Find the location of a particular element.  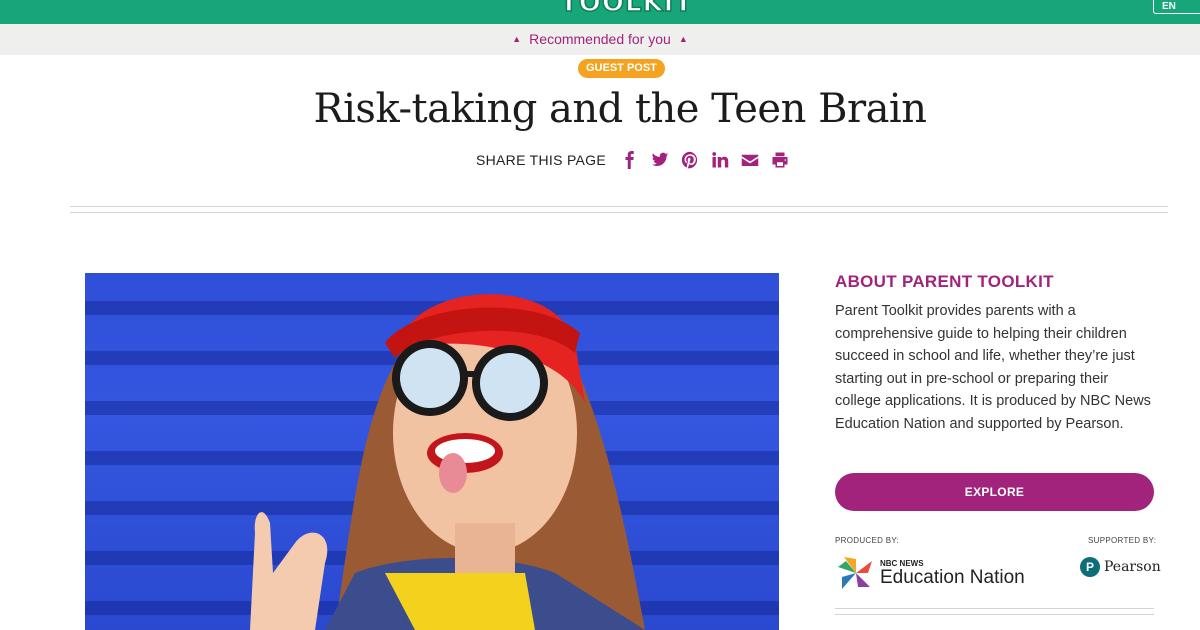

pinwheel-icon is located at coordinates (855, 573).